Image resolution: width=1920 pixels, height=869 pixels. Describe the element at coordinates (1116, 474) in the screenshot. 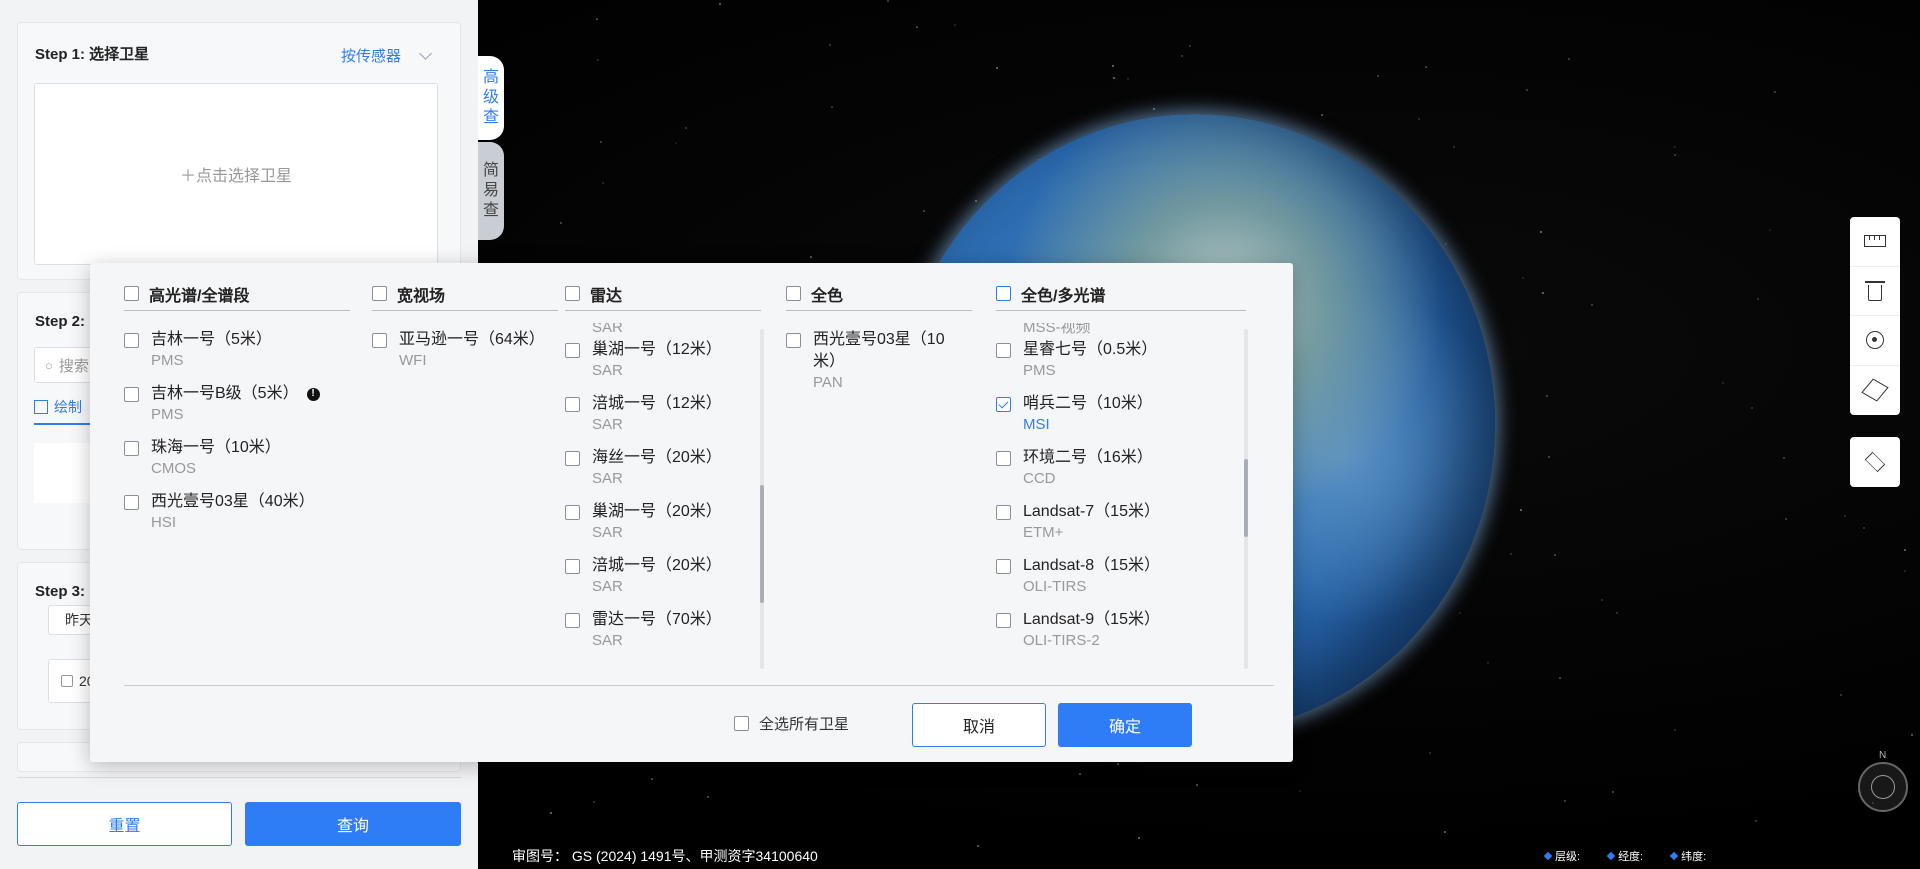

I see `list-item: 环境二号（16米） CCD` at that location.